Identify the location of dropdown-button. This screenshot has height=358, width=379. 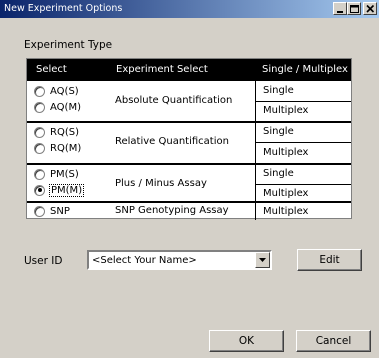
(262, 260).